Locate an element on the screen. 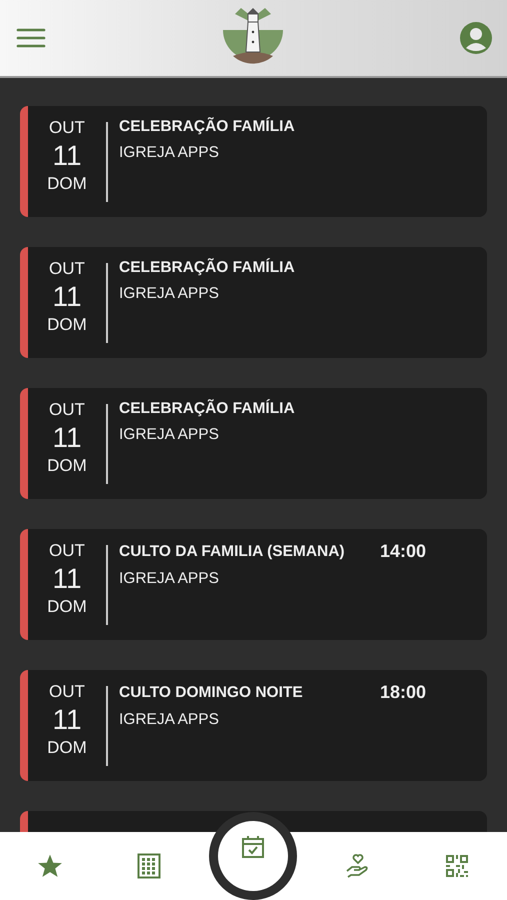 The height and width of the screenshot is (900, 507). event-card: OUT 11 DOM CULTO DA FAMILIA (SEMANA) 14:00 IGREJA APPS is located at coordinates (253, 584).